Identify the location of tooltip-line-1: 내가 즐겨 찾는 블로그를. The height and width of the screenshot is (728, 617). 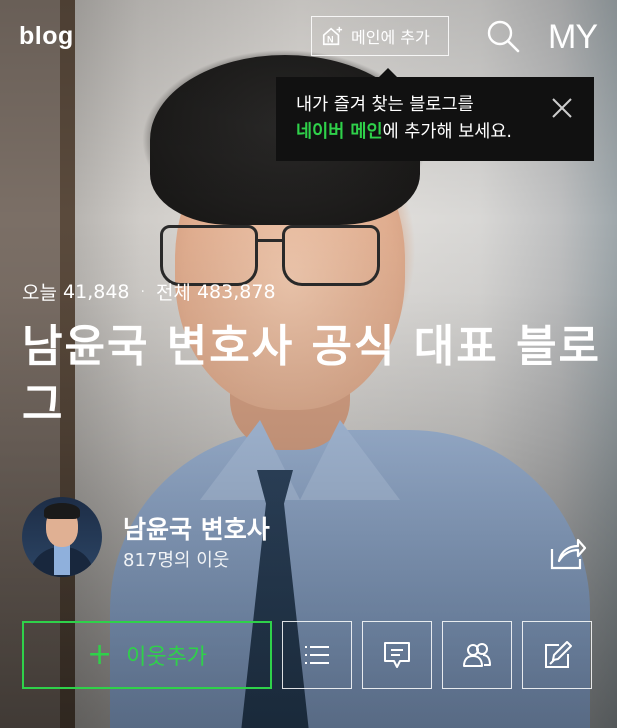
(385, 105).